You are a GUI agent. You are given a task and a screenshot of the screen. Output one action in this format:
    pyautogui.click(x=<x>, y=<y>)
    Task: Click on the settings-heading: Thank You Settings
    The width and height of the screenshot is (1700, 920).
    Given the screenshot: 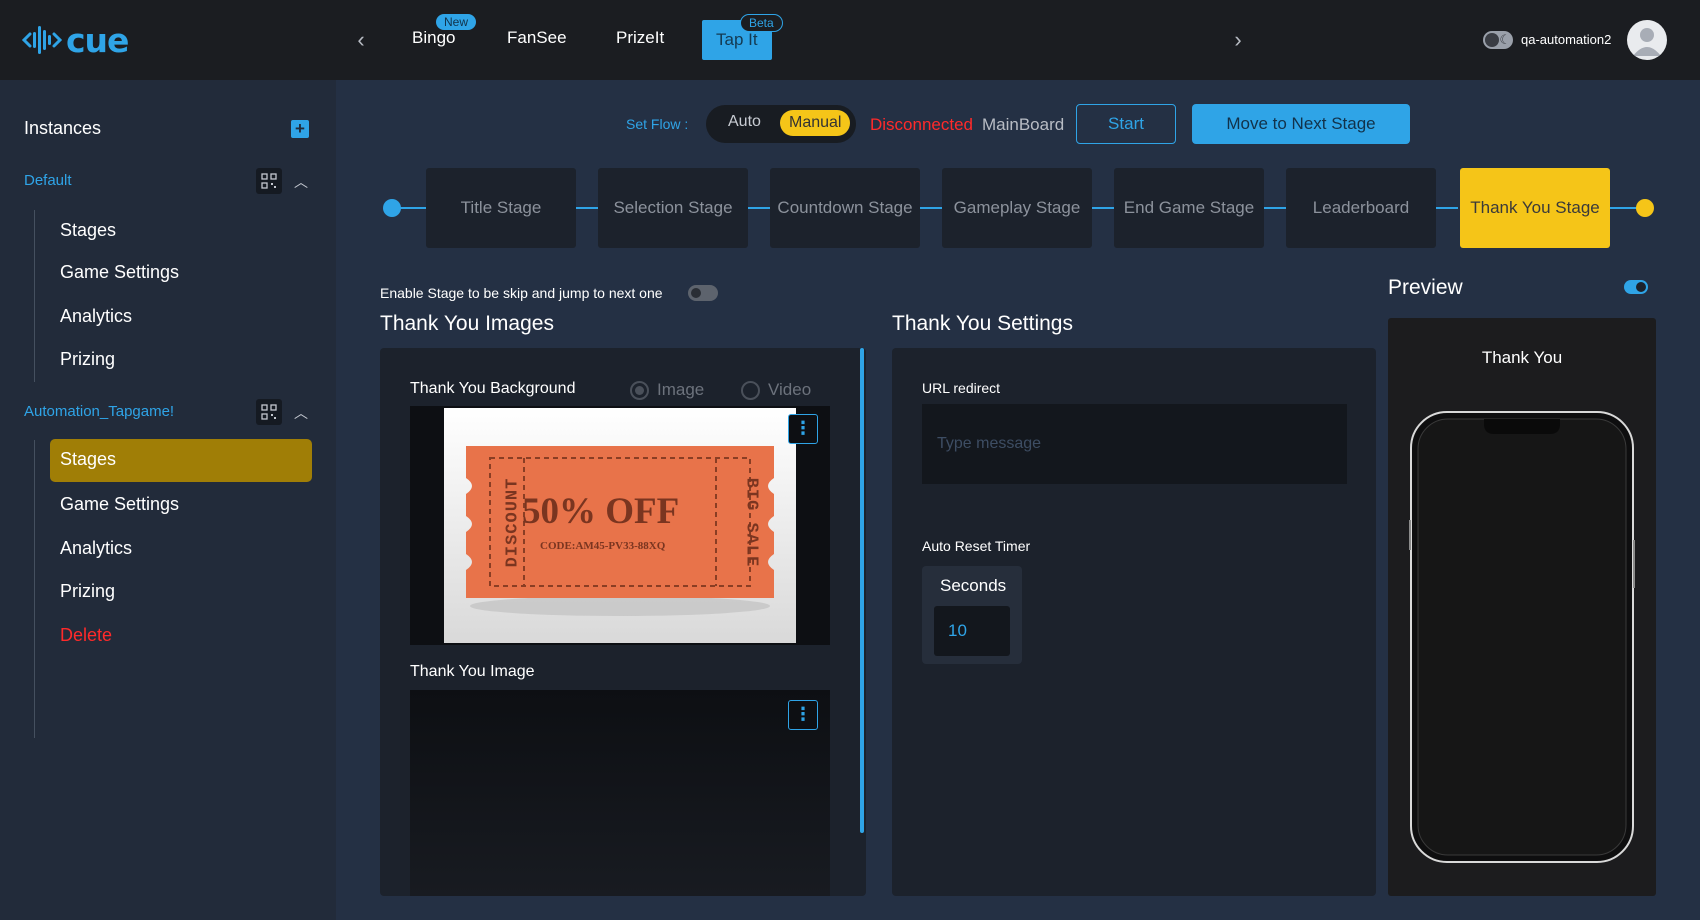 What is the action you would take?
    pyautogui.click(x=982, y=323)
    